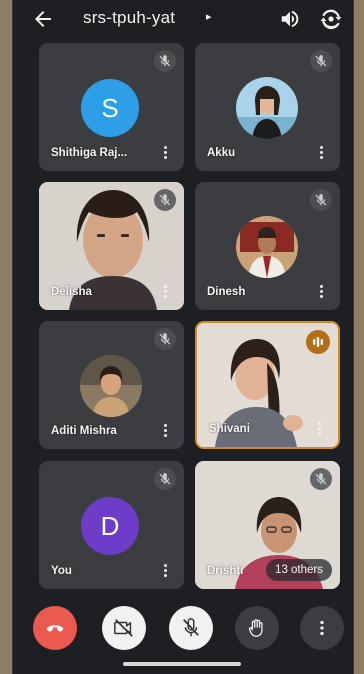  I want to click on meeting-code: srs-tpuh-yat, so click(129, 18).